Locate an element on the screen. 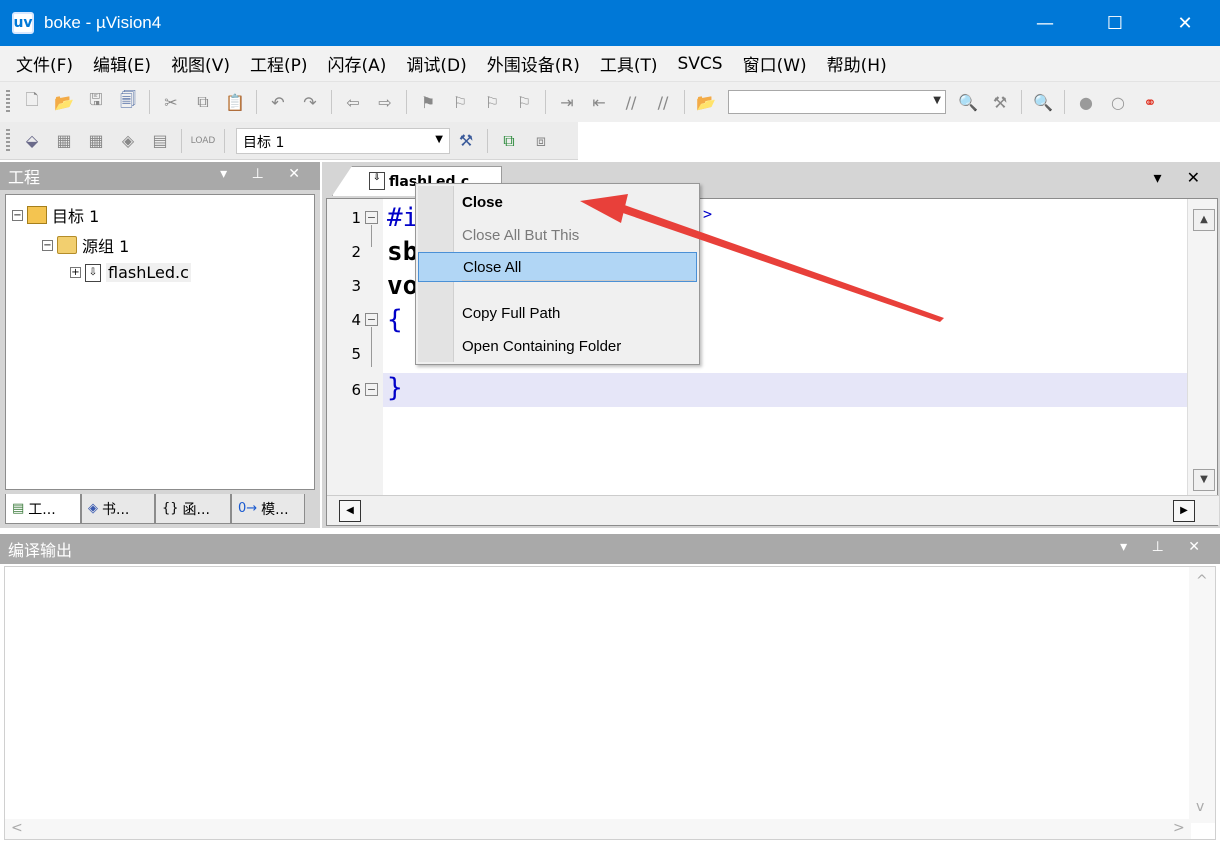 Image resolution: width=1220 pixels, height=844 pixels. navigate-forward-icon: ⇨ is located at coordinates (385, 102).